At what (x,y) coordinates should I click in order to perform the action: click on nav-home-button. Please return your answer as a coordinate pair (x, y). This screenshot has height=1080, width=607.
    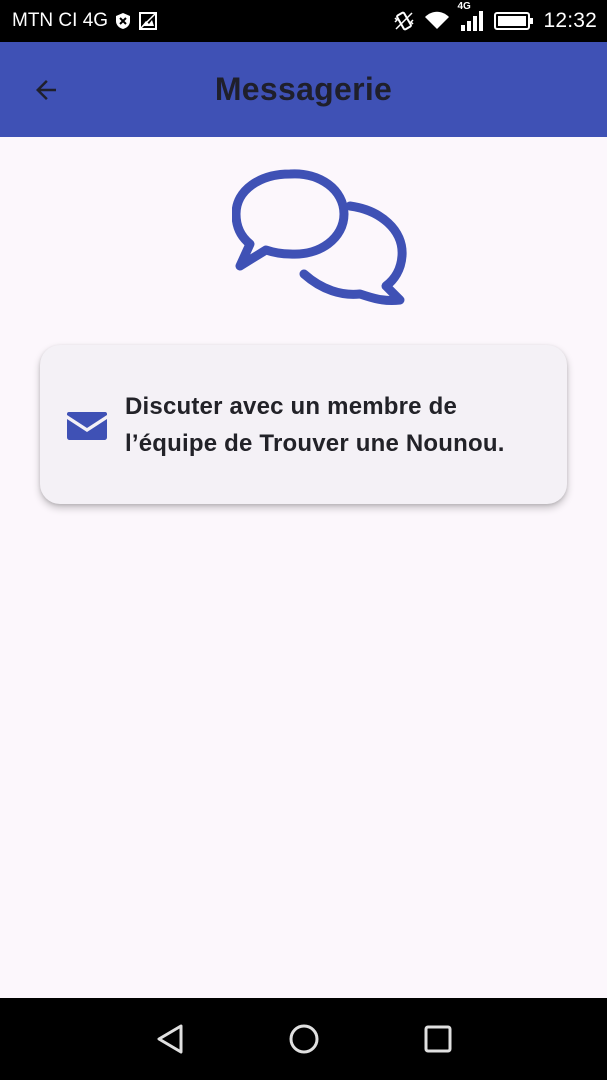
    Looking at the image, I should click on (304, 1039).